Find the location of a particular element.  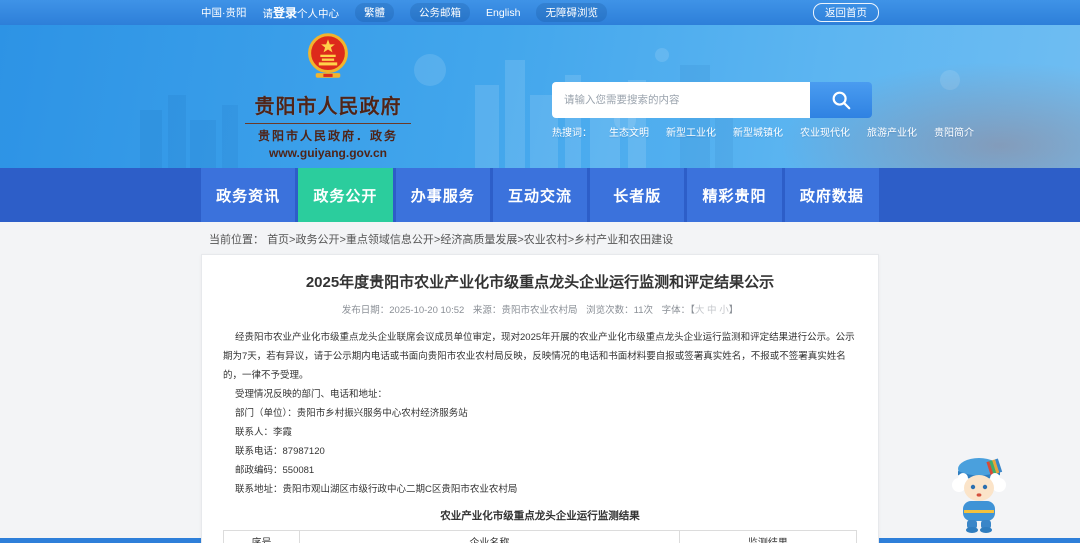

mascot-assistant-icon is located at coordinates (980, 493).